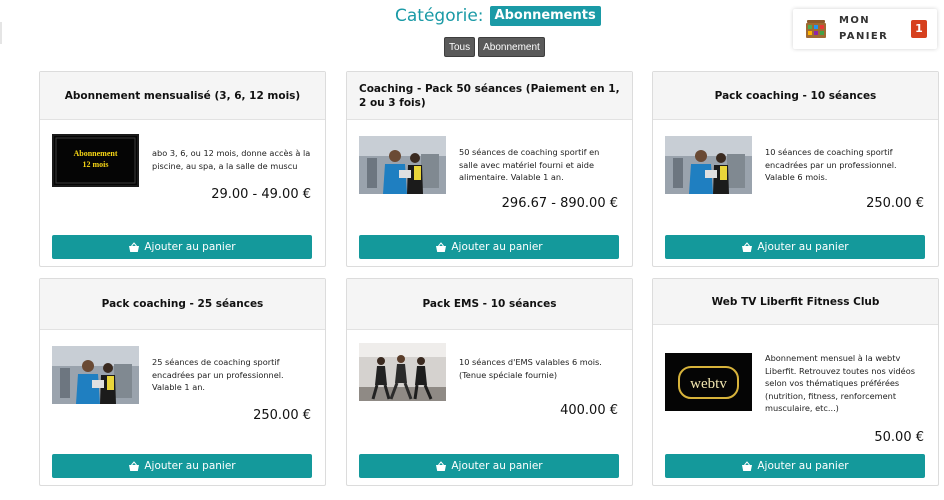 The width and height of the screenshot is (944, 500). I want to click on product-image: Abonnement 12 mois, so click(95, 160).